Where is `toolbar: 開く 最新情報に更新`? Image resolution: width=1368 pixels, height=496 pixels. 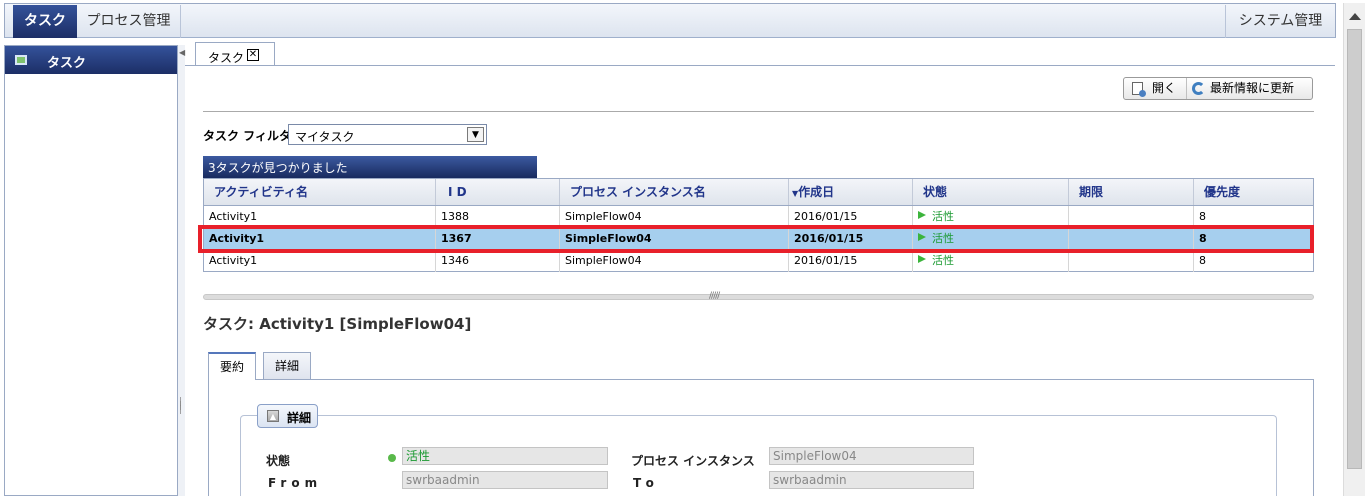
toolbar: 開く 最新情報に更新 is located at coordinates (1218, 88).